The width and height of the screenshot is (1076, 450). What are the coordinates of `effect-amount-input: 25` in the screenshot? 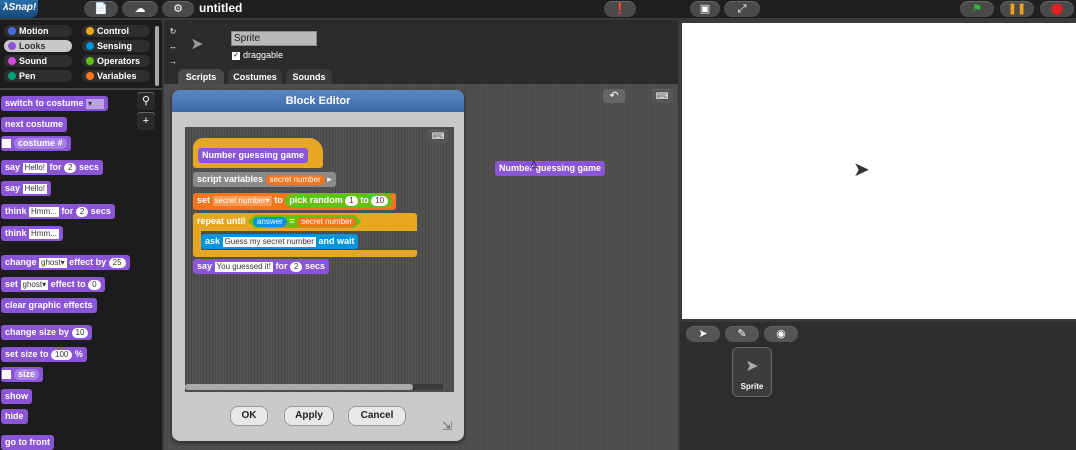 It's located at (117, 262).